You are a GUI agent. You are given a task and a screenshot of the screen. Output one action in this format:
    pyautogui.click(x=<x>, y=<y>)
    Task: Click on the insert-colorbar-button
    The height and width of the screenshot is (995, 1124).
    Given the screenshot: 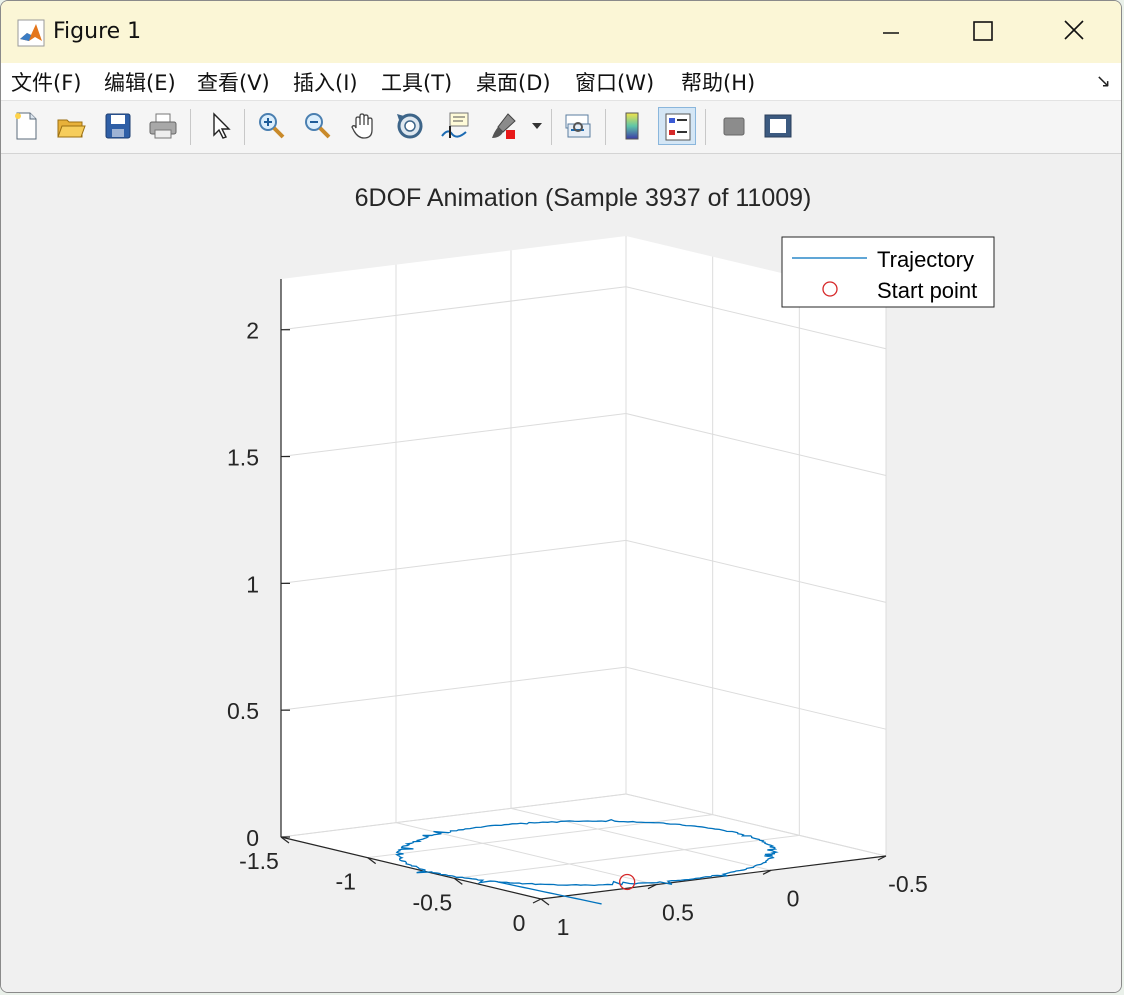 What is the action you would take?
    pyautogui.click(x=632, y=126)
    